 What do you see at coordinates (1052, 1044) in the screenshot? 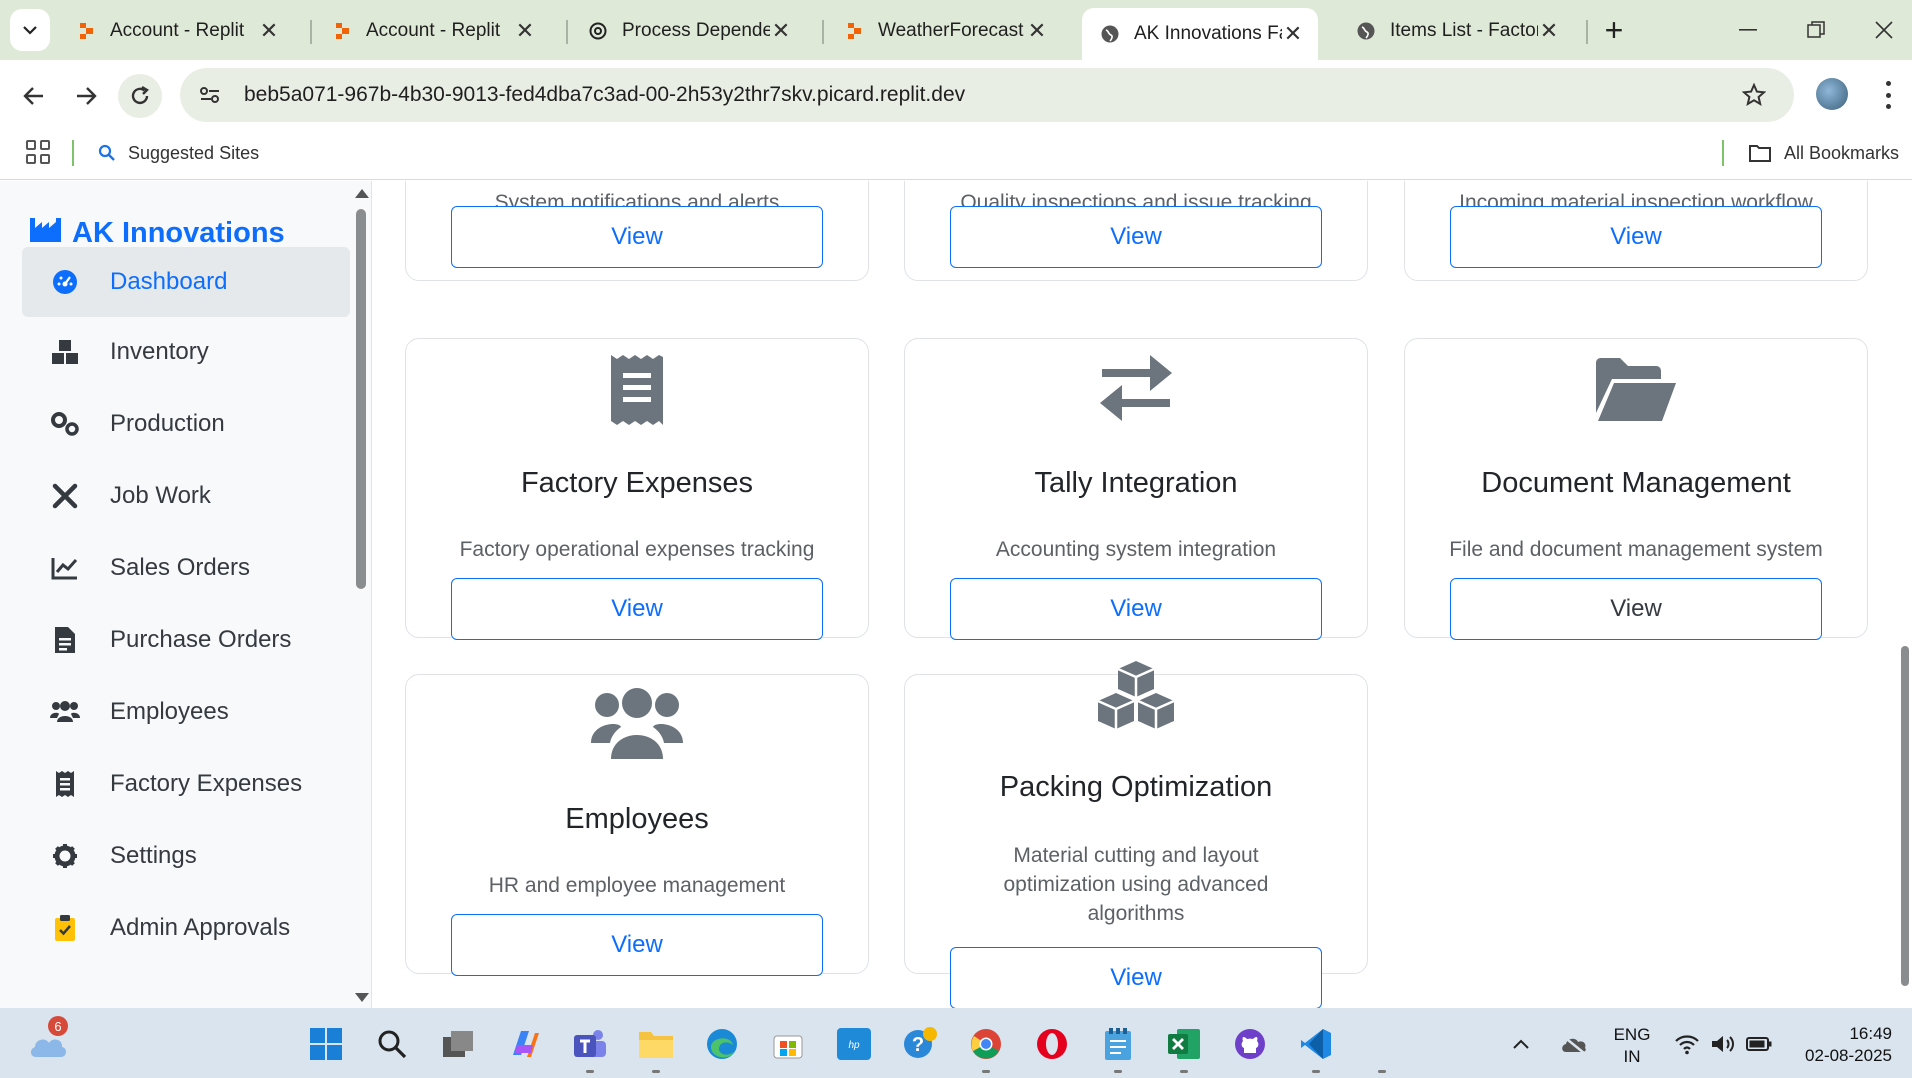
I see `opera-app` at bounding box center [1052, 1044].